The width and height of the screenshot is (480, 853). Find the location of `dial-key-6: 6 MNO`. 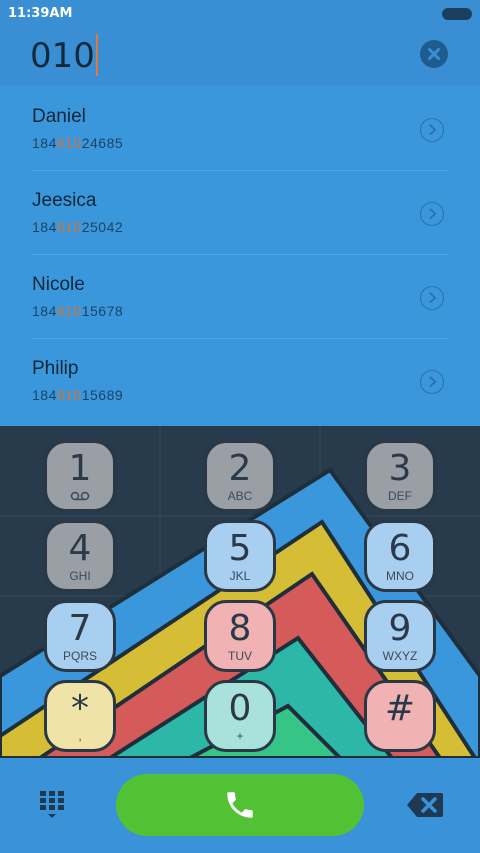

dial-key-6: 6 MNO is located at coordinates (400, 556).